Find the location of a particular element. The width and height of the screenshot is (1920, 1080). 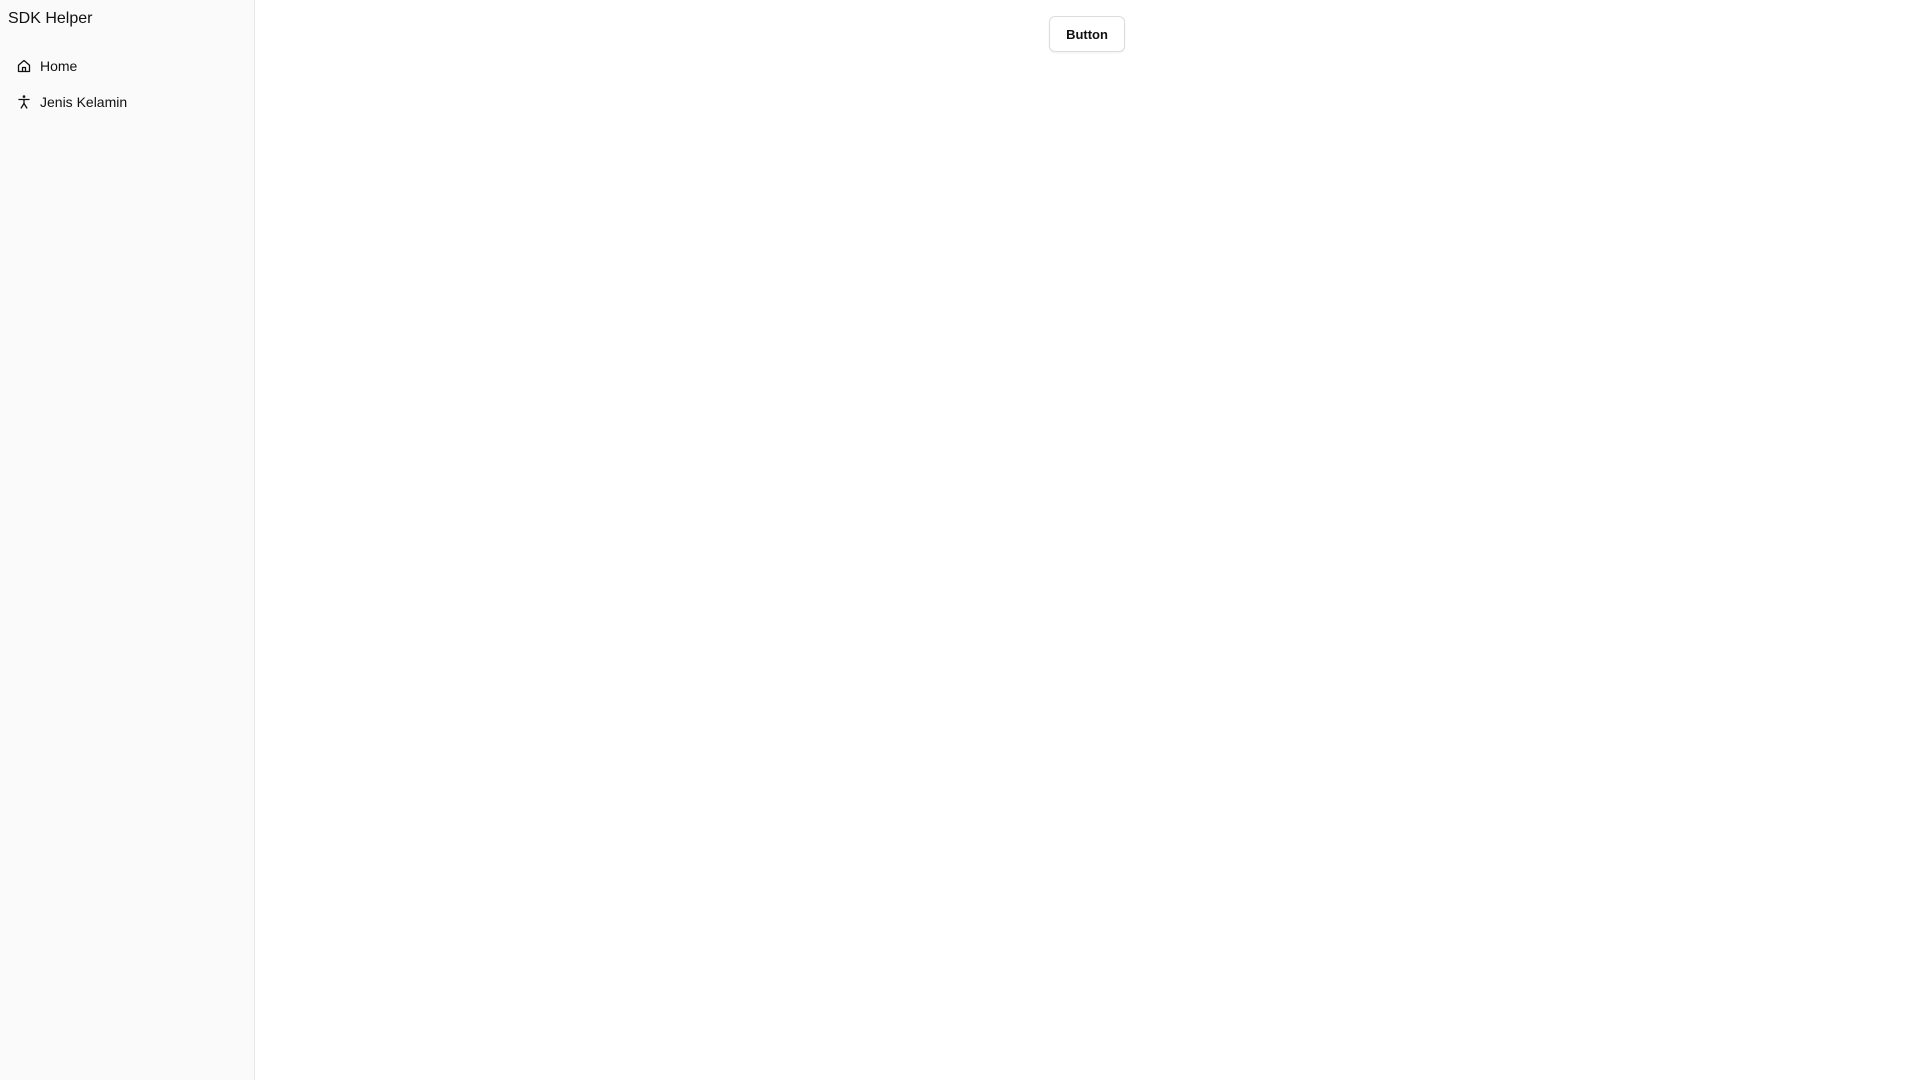

home-icon is located at coordinates (24, 66).